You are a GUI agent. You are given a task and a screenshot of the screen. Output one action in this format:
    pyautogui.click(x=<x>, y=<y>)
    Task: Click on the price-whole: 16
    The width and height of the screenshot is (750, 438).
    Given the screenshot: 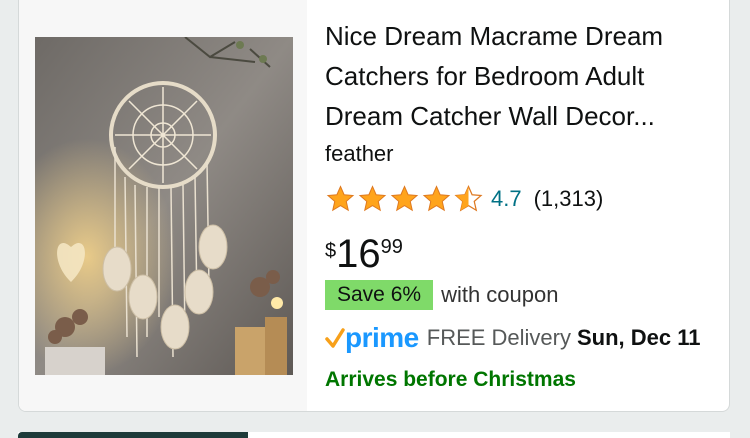 What is the action you would take?
    pyautogui.click(x=358, y=254)
    